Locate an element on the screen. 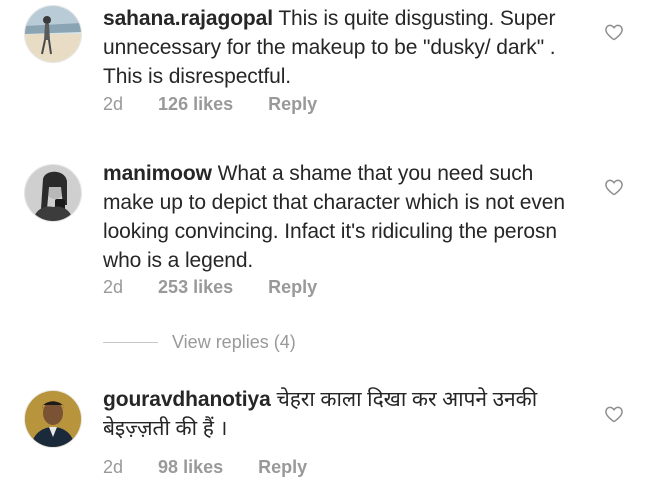  replies-divider-line is located at coordinates (130, 342).